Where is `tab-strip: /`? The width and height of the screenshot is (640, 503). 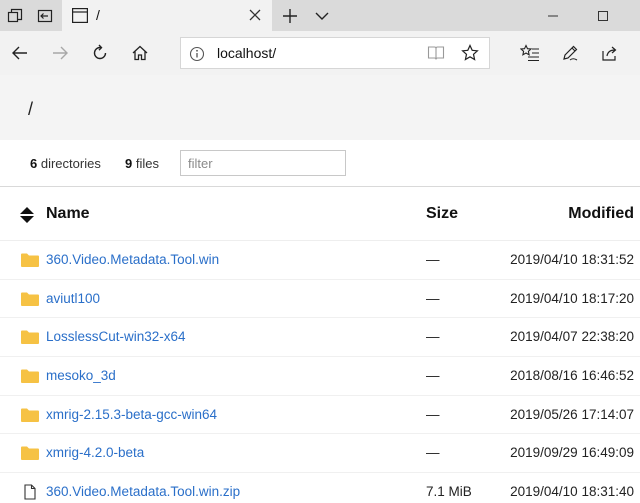
tab-strip: / is located at coordinates (320, 15).